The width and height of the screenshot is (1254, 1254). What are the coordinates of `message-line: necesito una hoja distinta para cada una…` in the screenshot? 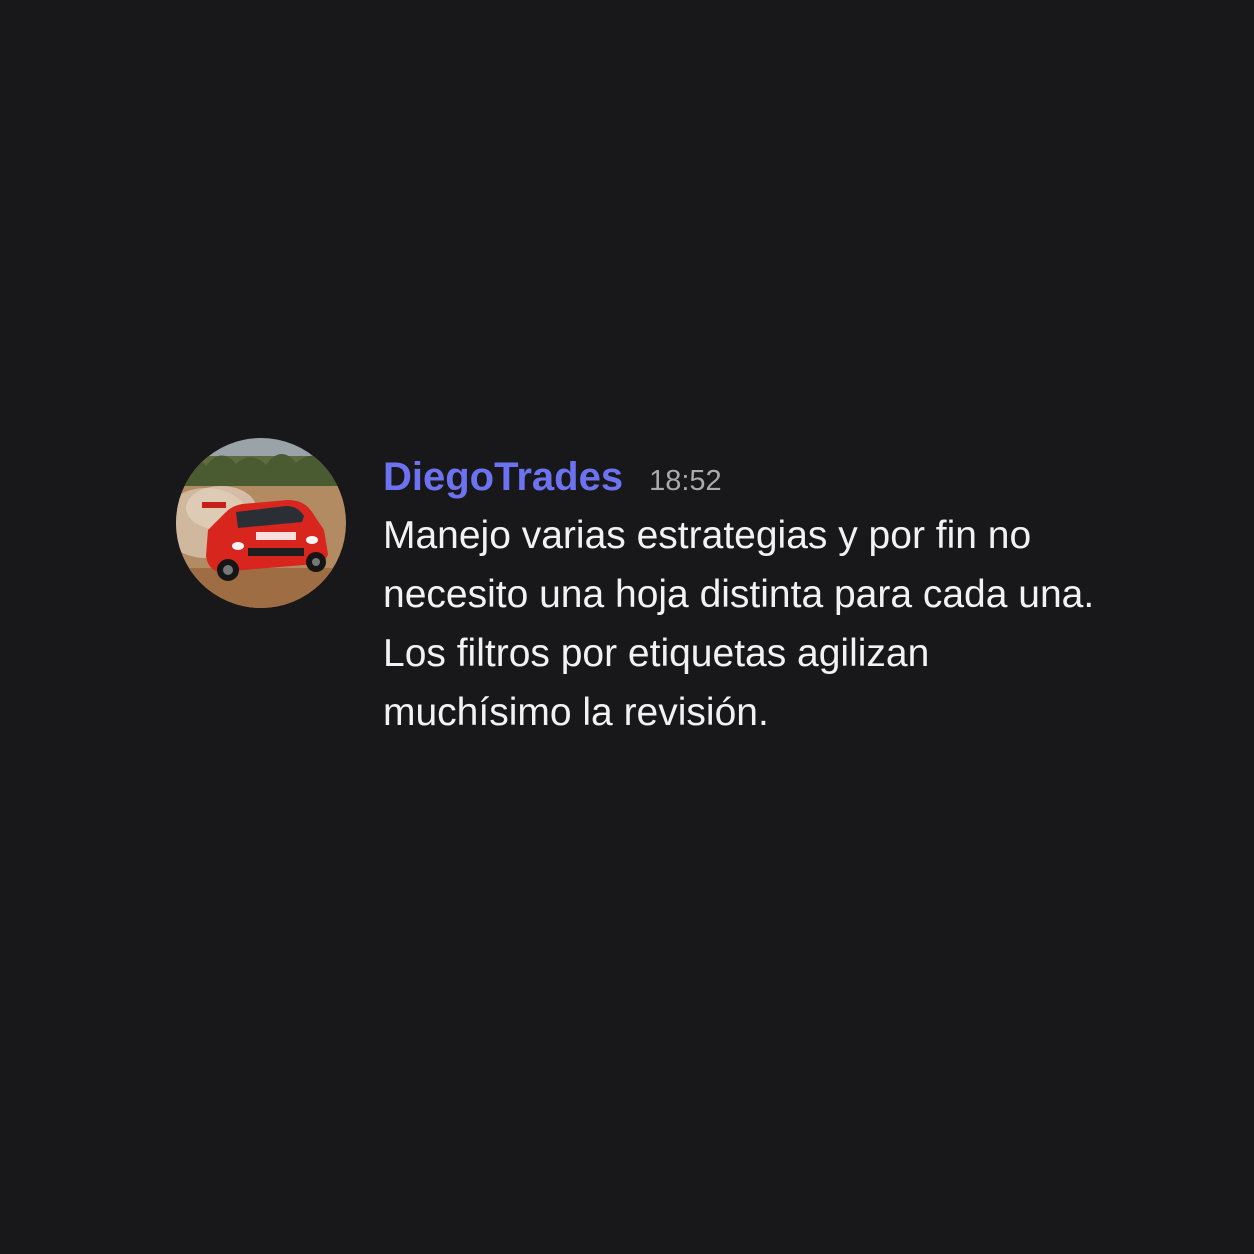 It's located at (739, 594).